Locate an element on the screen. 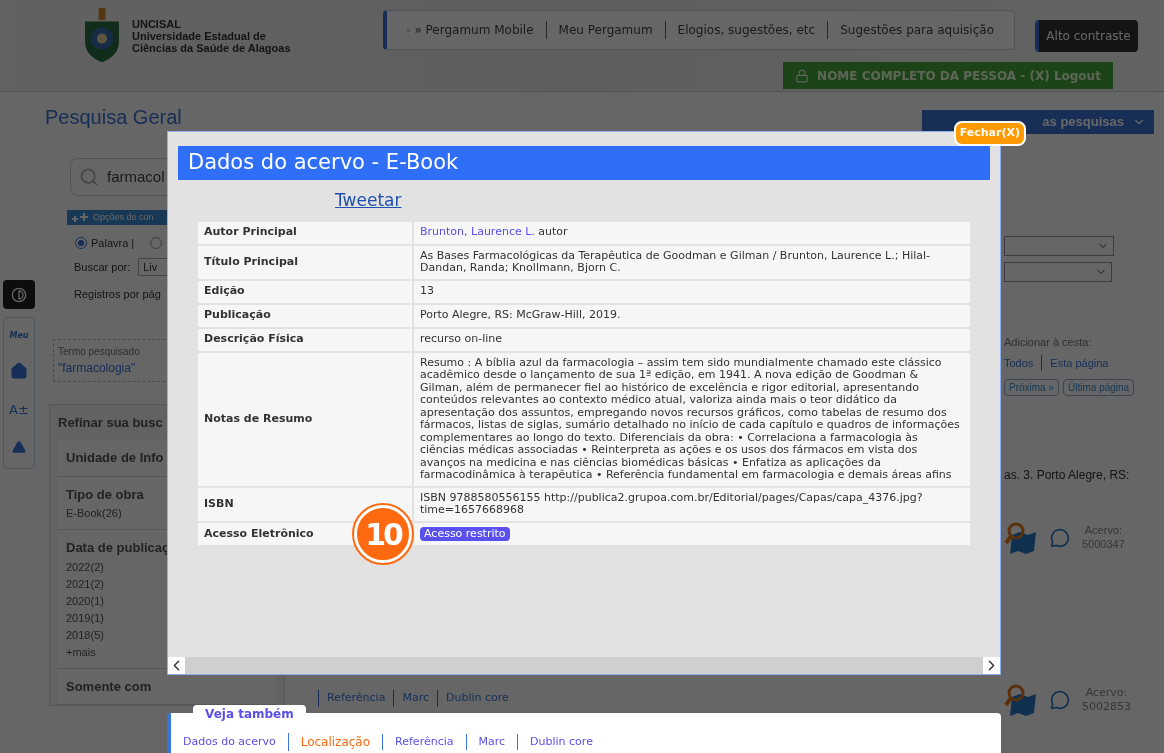  search-title: Pesquisa Geral is located at coordinates (113, 117).